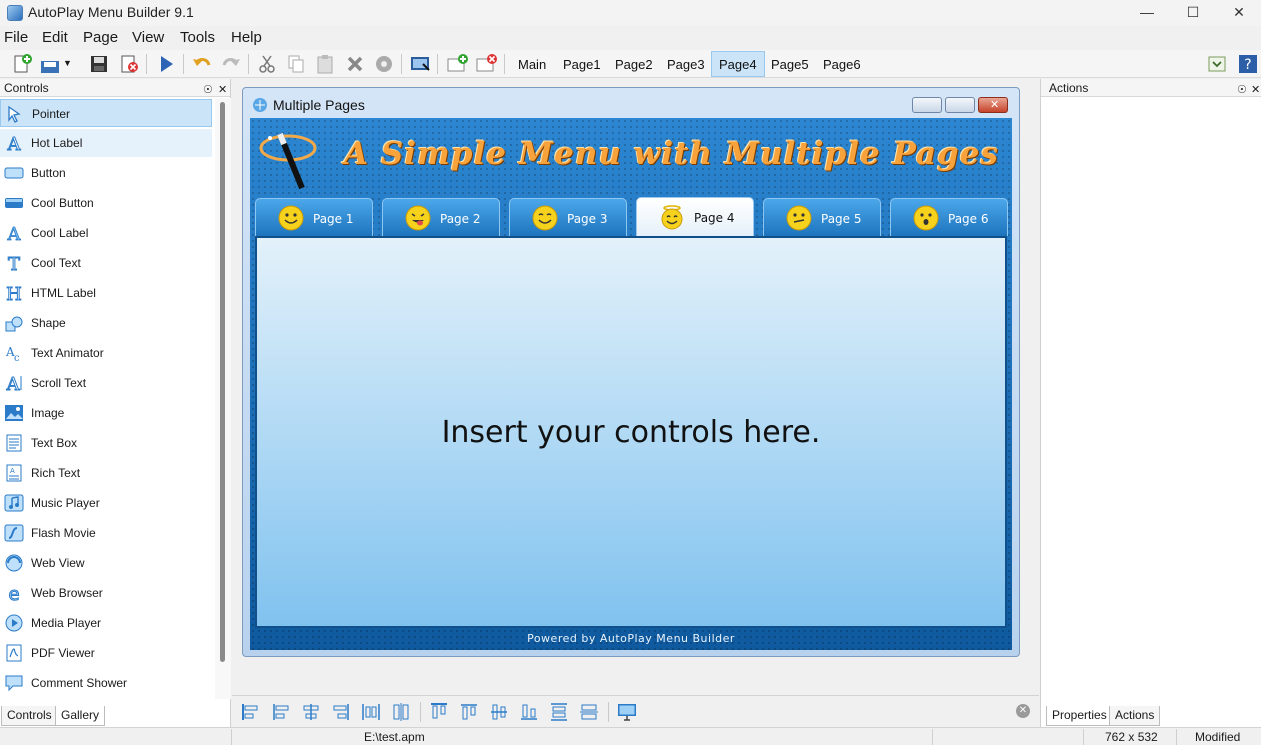 The width and height of the screenshot is (1261, 745). What do you see at coordinates (106, 263) in the screenshot?
I see `control-cool-text: T Cool Text` at bounding box center [106, 263].